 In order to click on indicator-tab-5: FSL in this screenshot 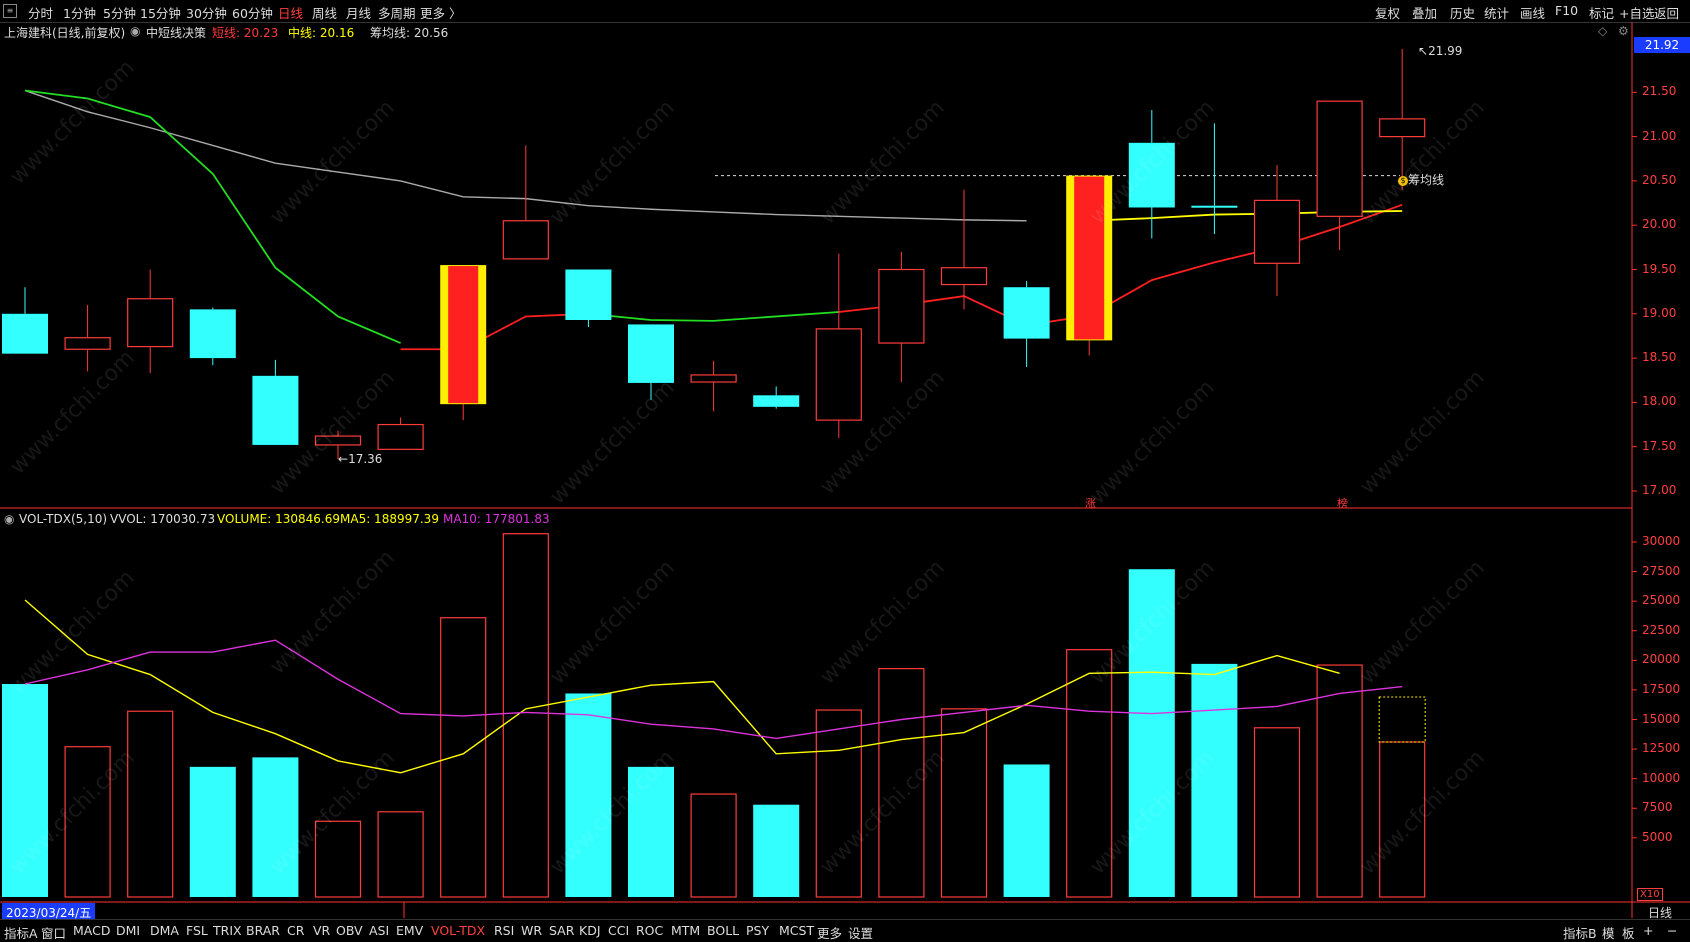, I will do `click(197, 930)`.